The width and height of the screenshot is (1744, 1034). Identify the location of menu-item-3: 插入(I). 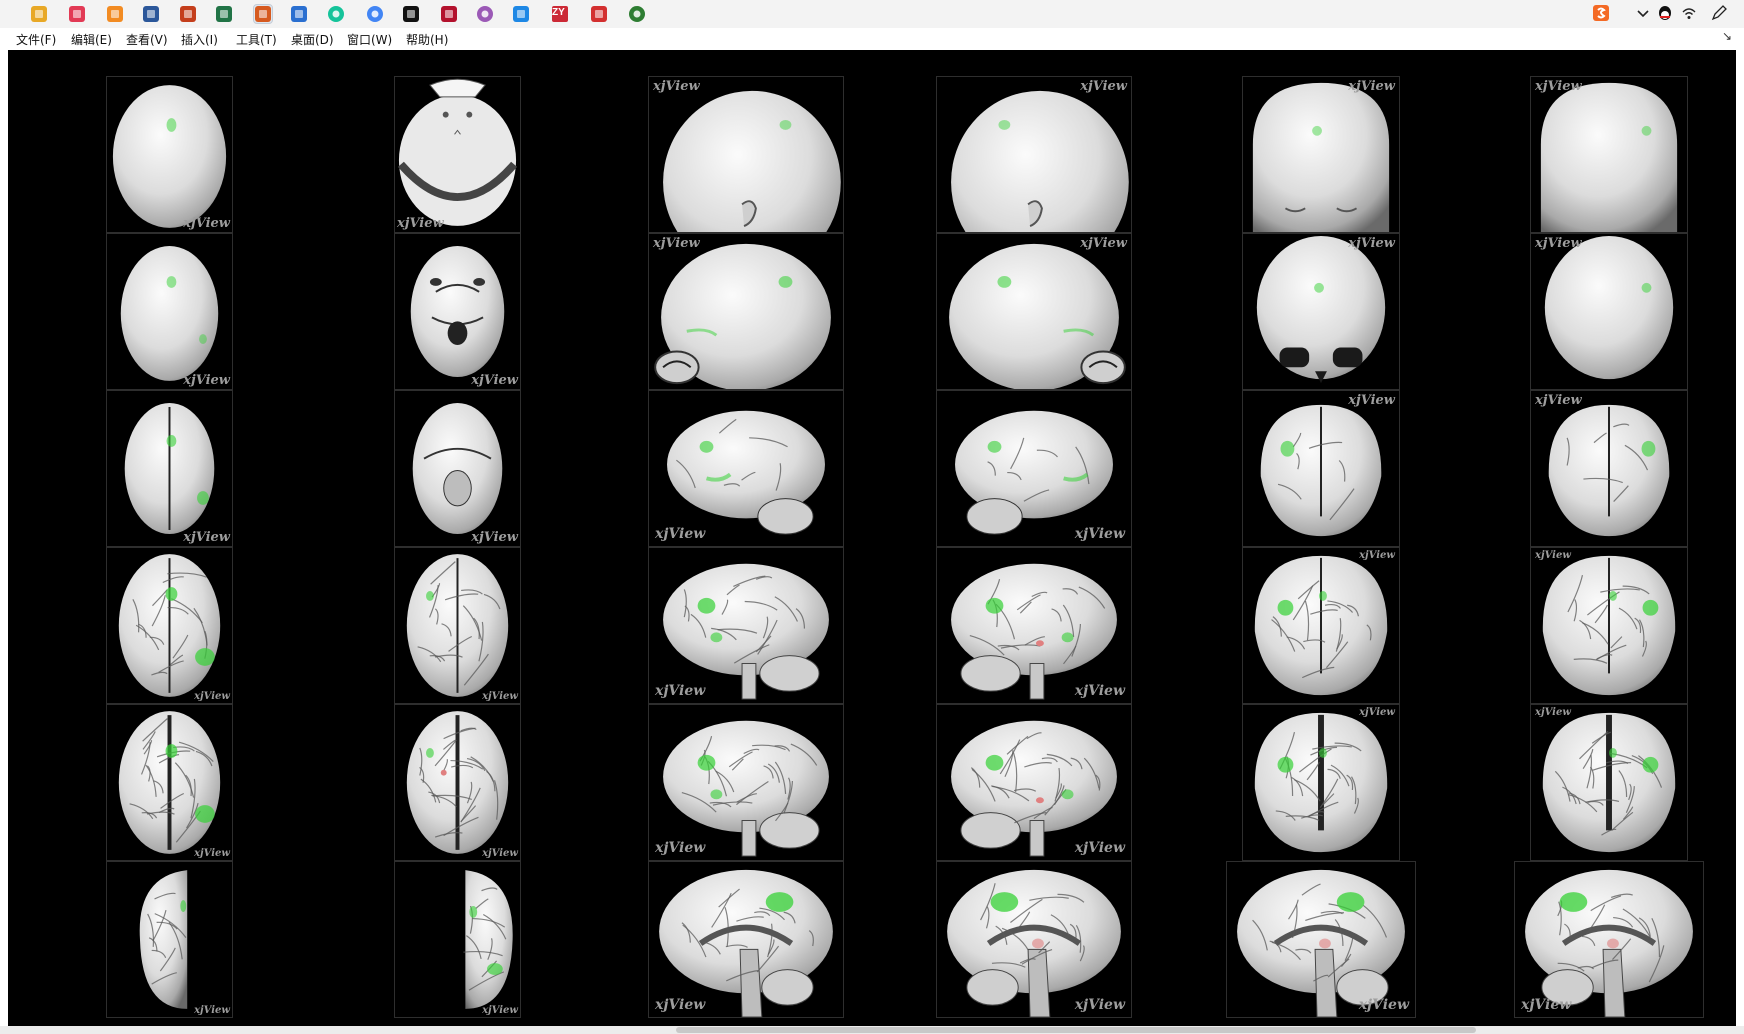
(199, 39).